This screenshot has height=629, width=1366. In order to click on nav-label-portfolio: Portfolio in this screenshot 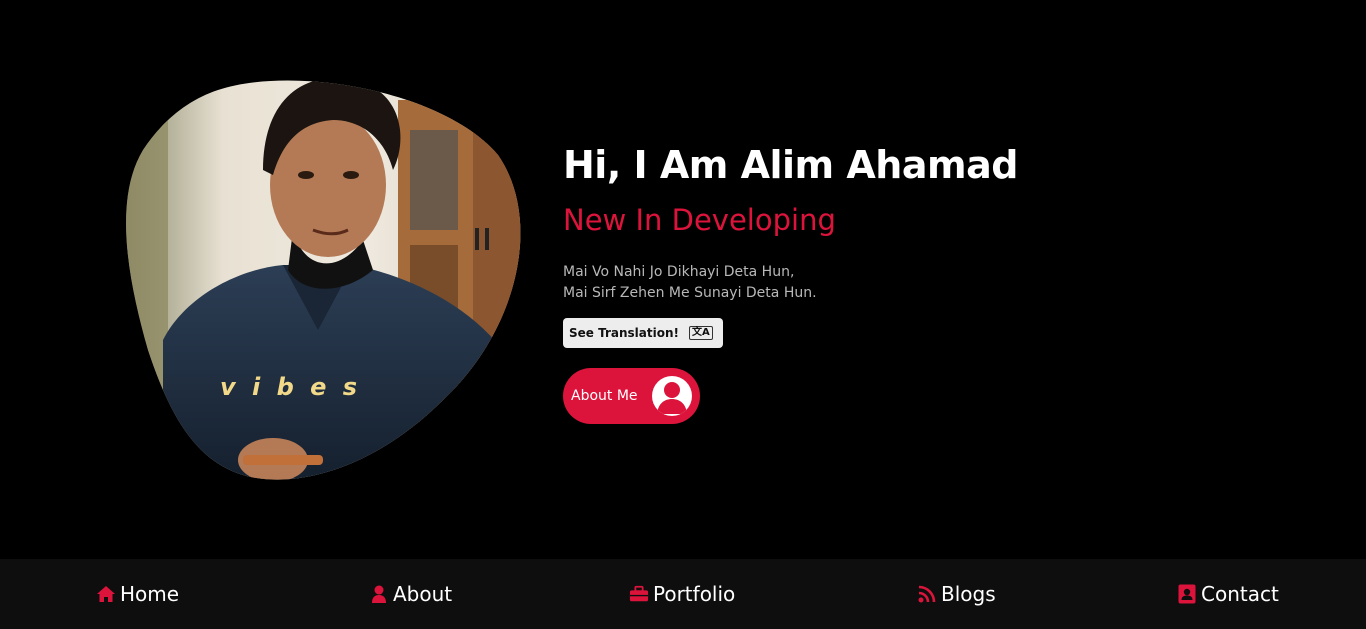, I will do `click(694, 594)`.